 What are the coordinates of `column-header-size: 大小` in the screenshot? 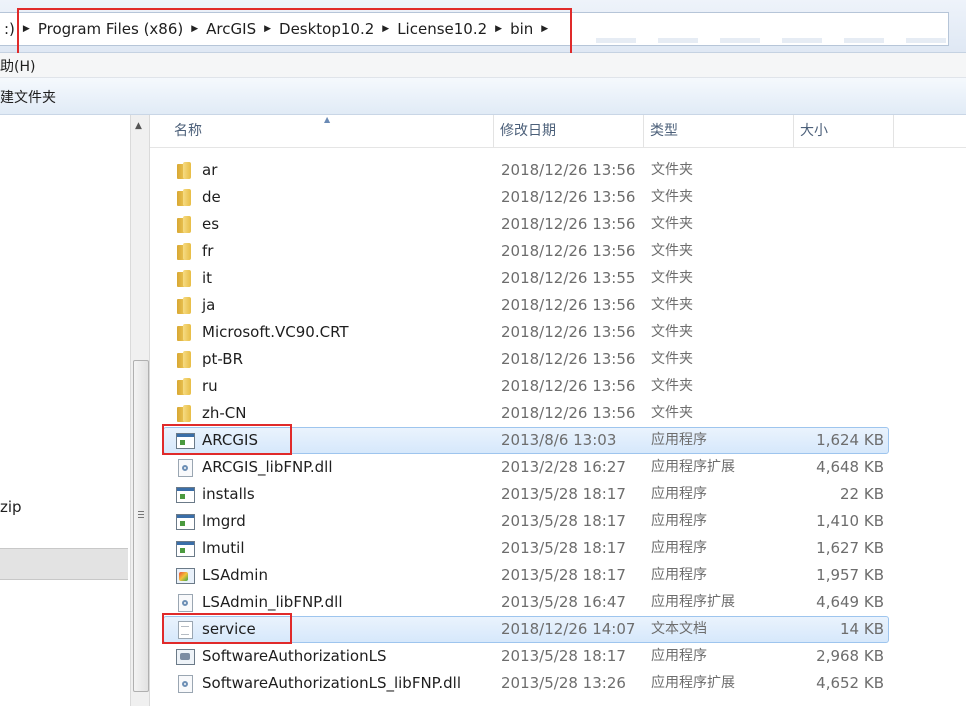 It's located at (844, 131).